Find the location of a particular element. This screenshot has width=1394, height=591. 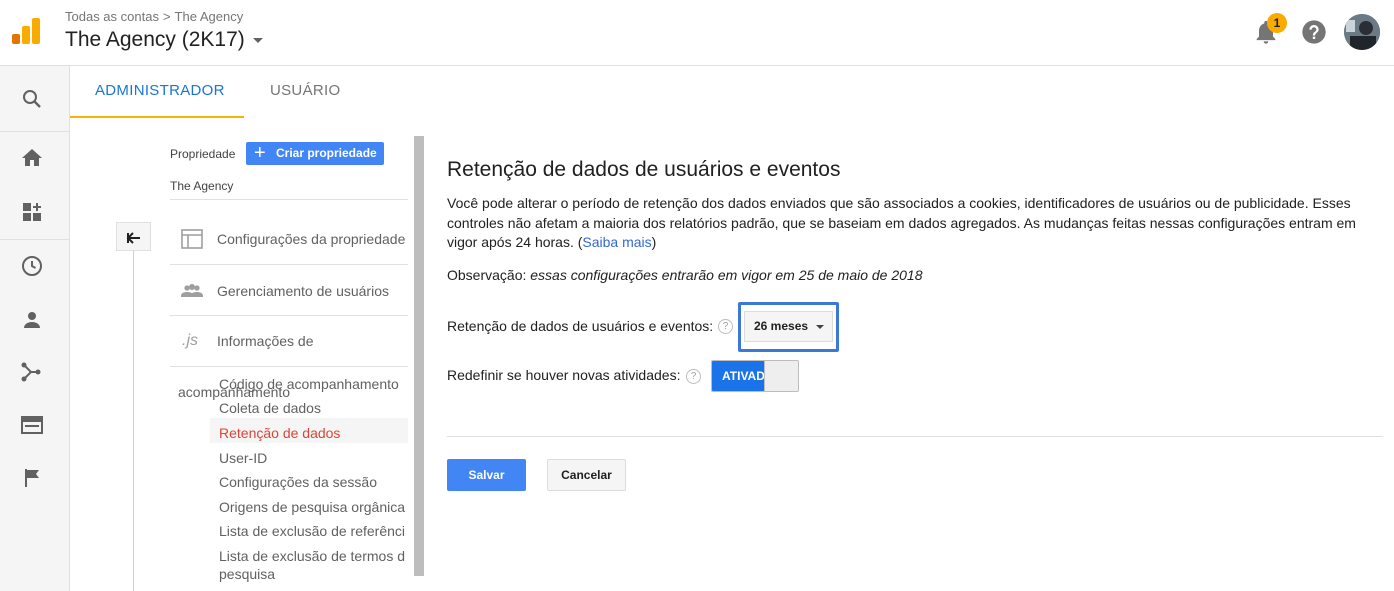

acquisition-icon is located at coordinates (31, 372).